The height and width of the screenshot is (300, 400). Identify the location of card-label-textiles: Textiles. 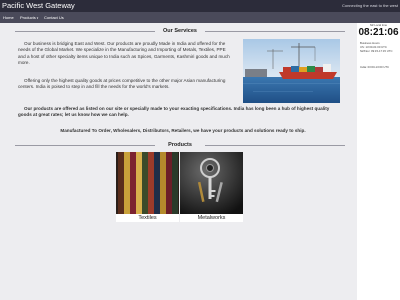
(147, 218).